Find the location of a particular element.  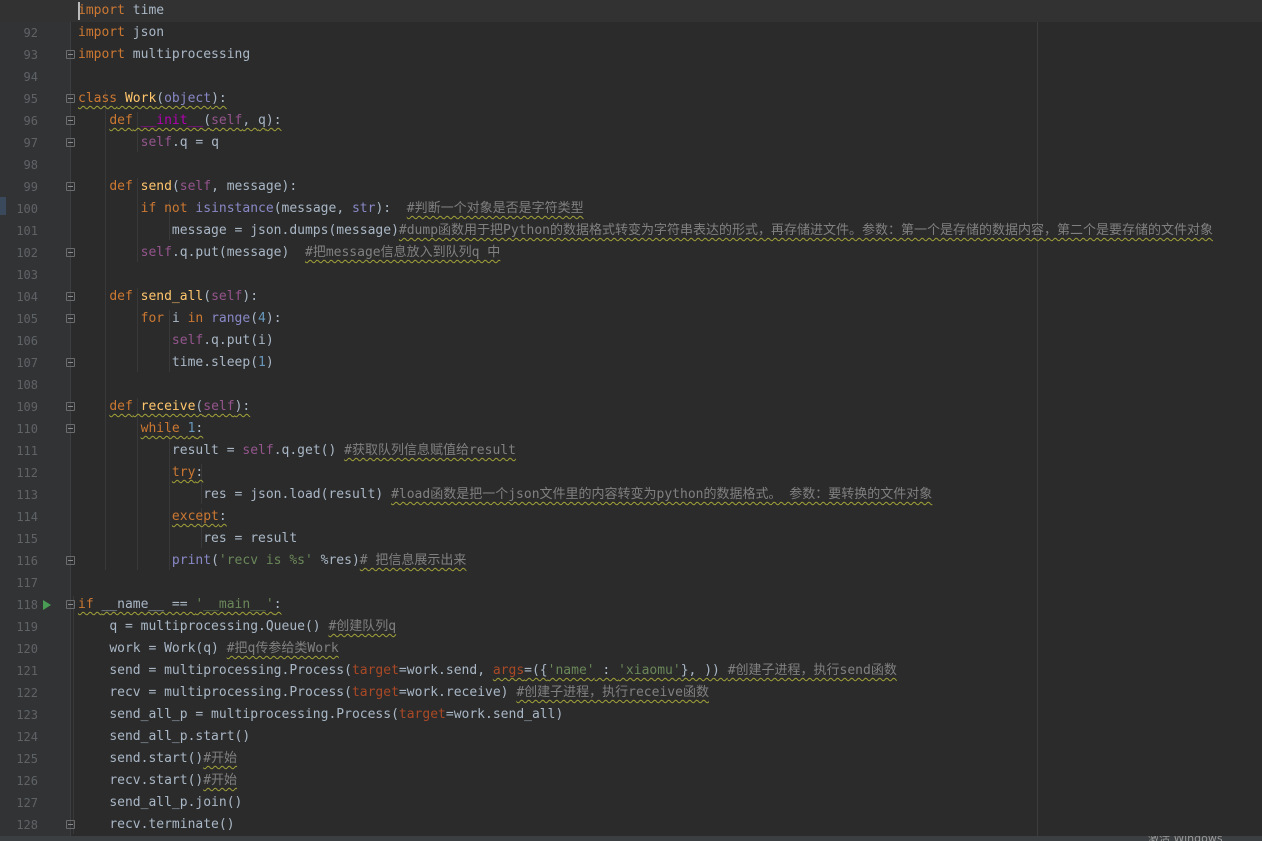

code-token: time is located at coordinates (144, 10).